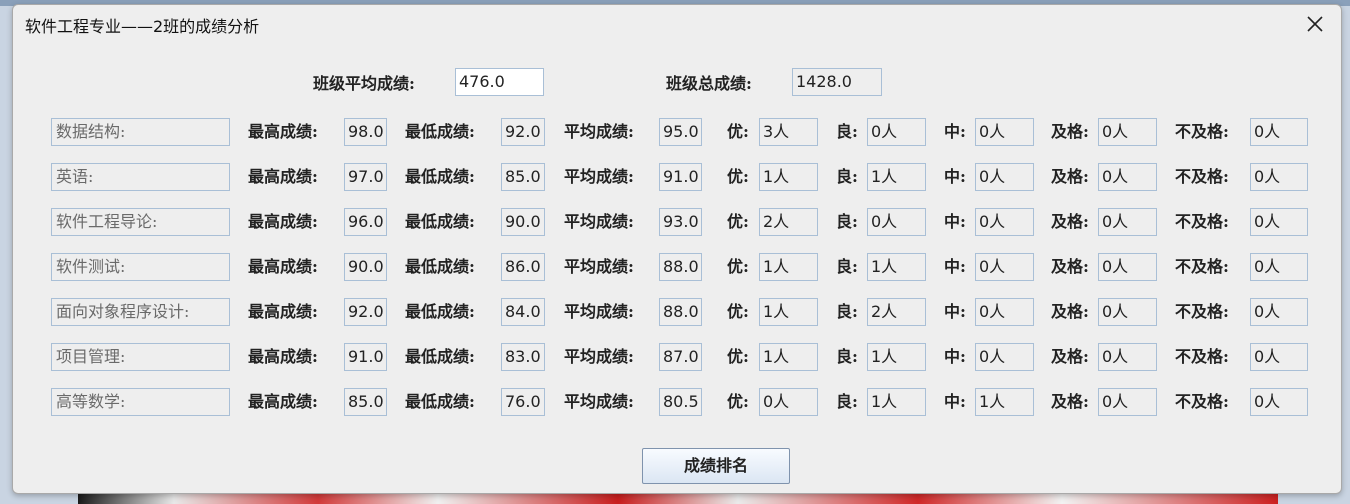 This screenshot has height=504, width=1350. I want to click on close-icon, so click(1315, 24).